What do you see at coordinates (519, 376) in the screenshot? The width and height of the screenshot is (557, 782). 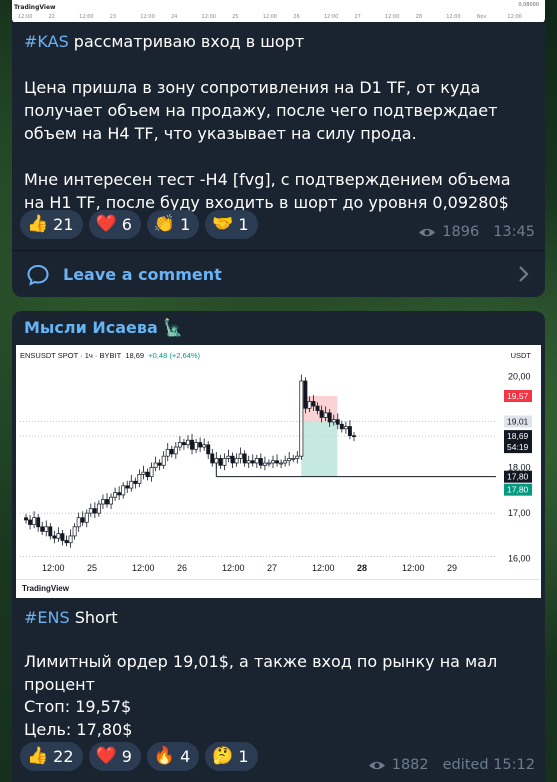 I see `y-axis-tick: 20,00` at bounding box center [519, 376].